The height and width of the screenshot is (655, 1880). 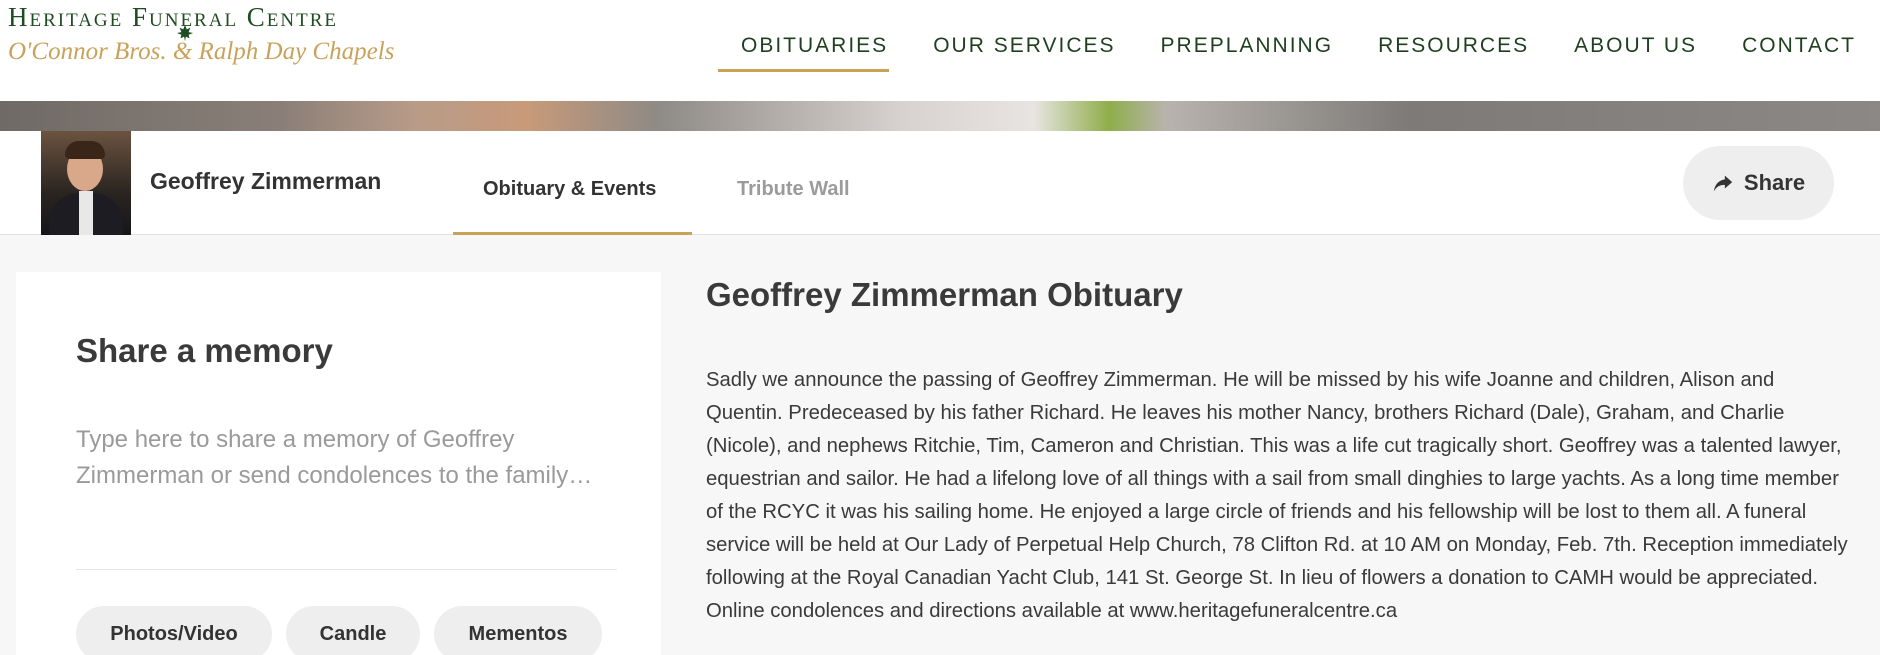 I want to click on active-tab-indicator, so click(x=572, y=233).